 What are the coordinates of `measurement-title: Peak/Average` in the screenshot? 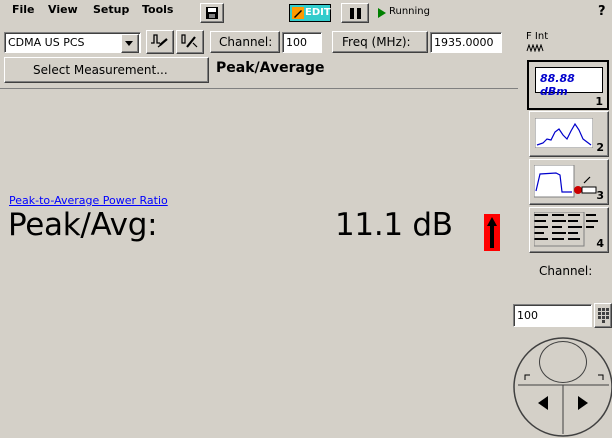 It's located at (270, 68).